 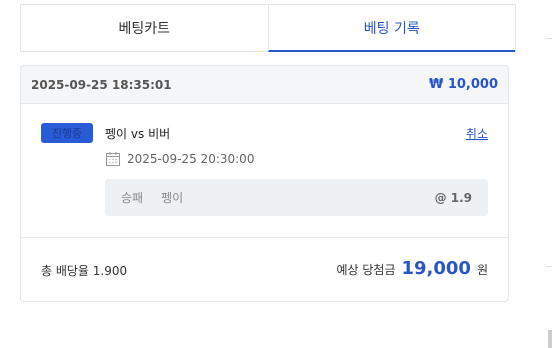 I want to click on calendar-icon, so click(x=113, y=159).